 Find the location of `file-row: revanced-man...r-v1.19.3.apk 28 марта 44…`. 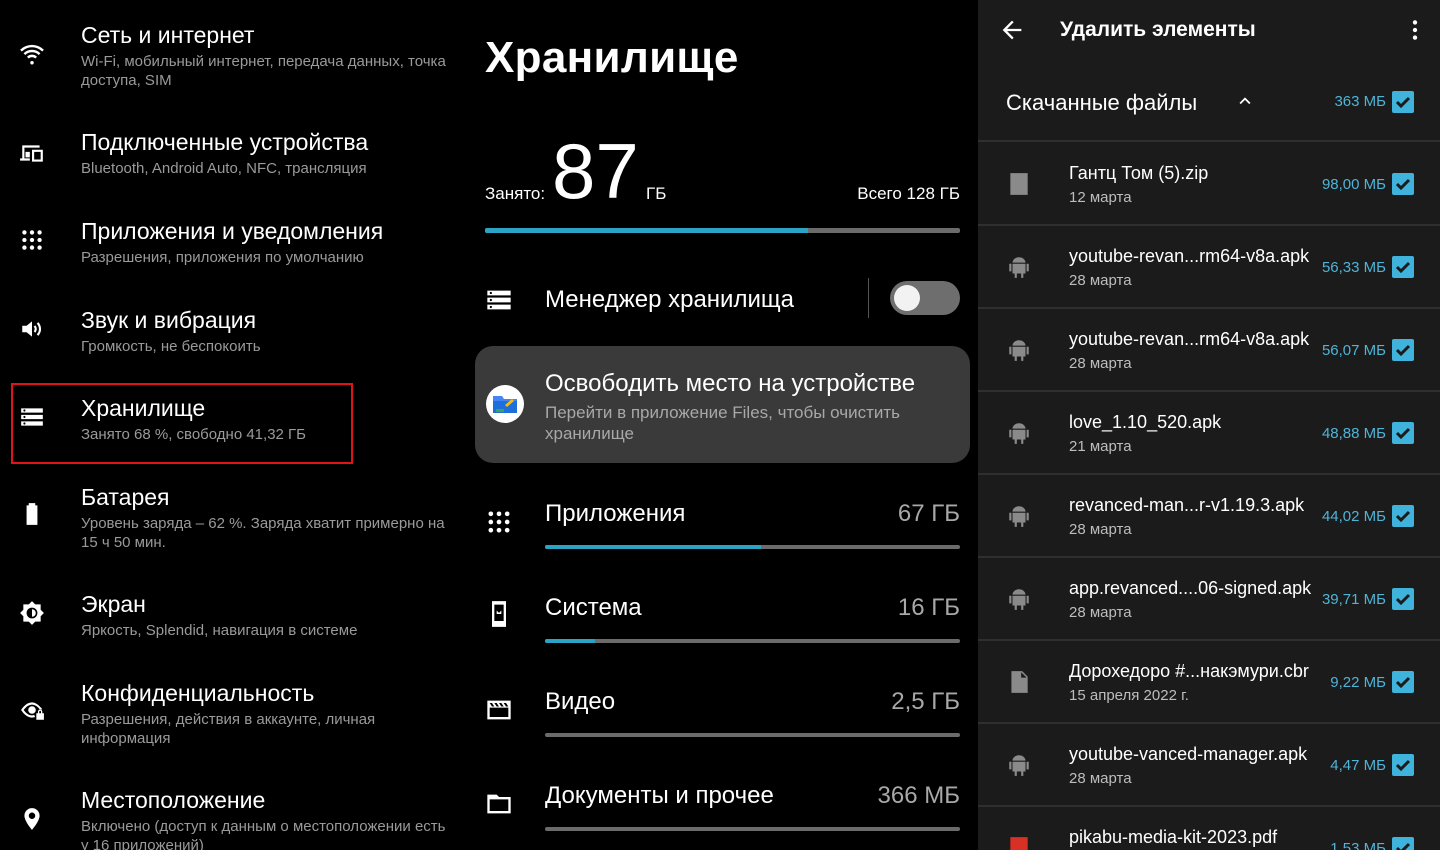

file-row: revanced-man...r-v1.19.3.apk 28 марта 44… is located at coordinates (1209, 516).